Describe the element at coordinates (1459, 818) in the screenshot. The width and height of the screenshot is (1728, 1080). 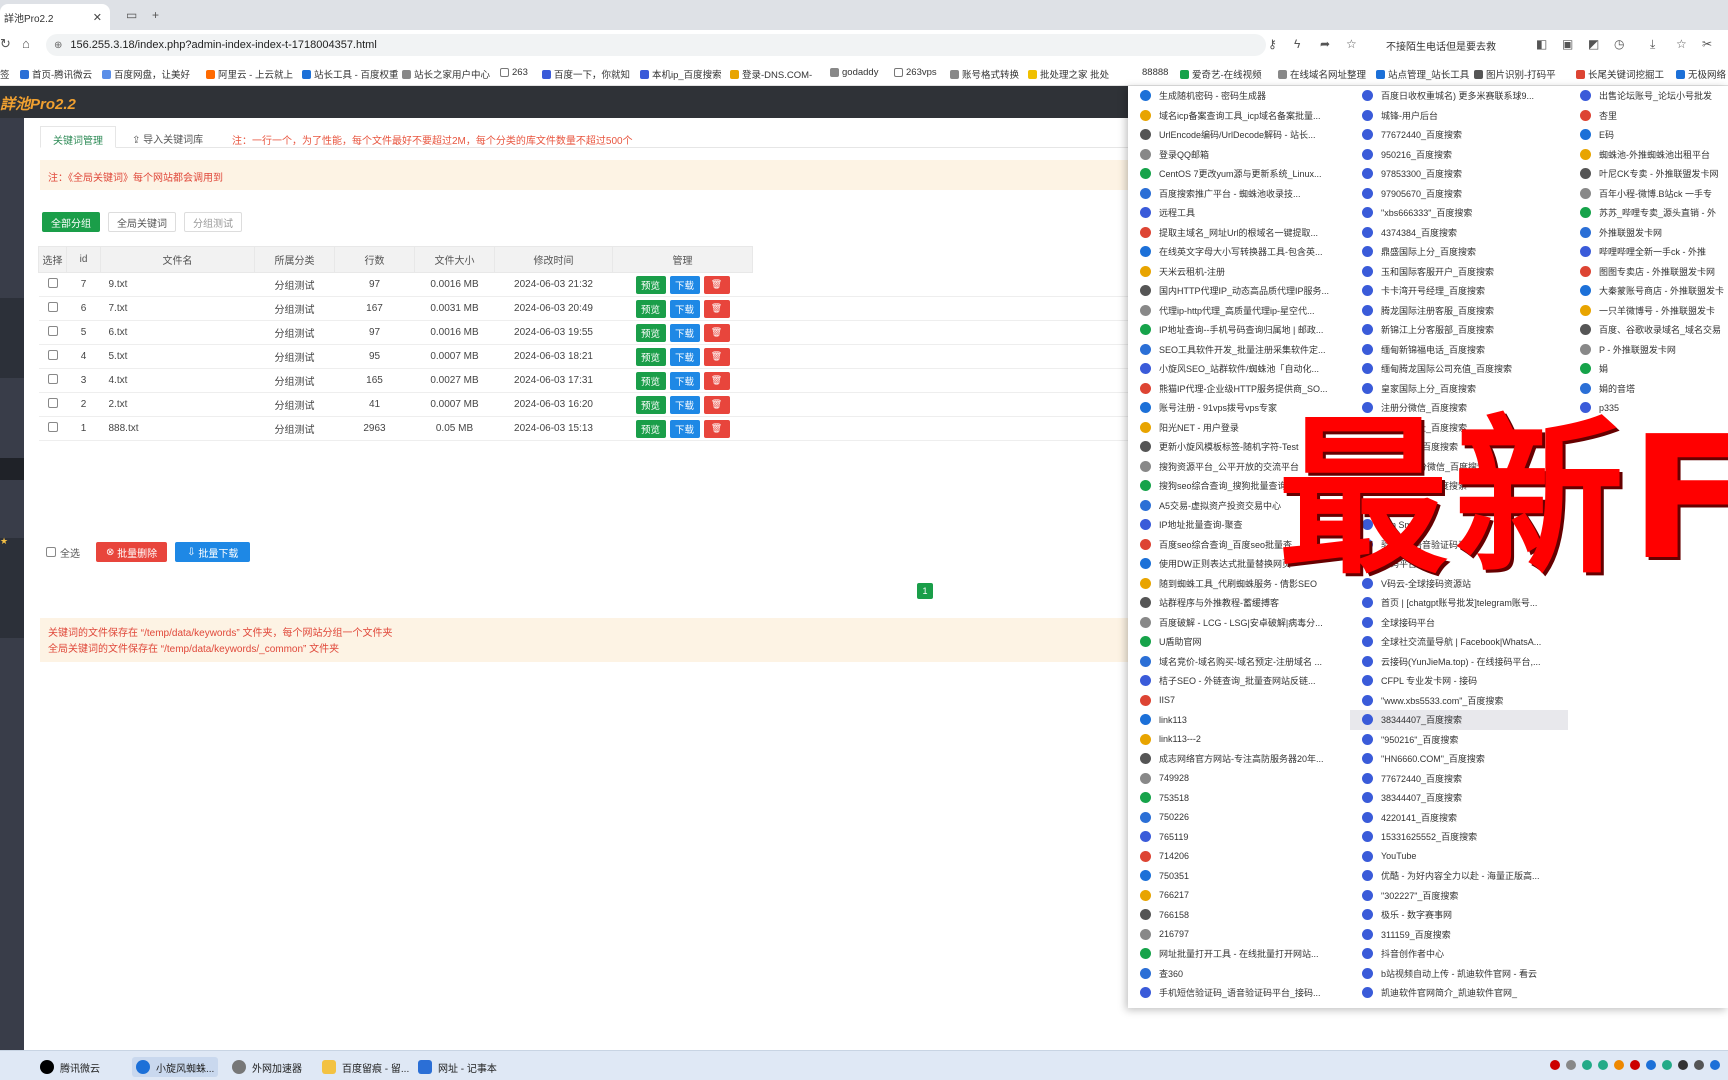
I see `bookmark-folder-item: 4220141_百度搜索` at that location.